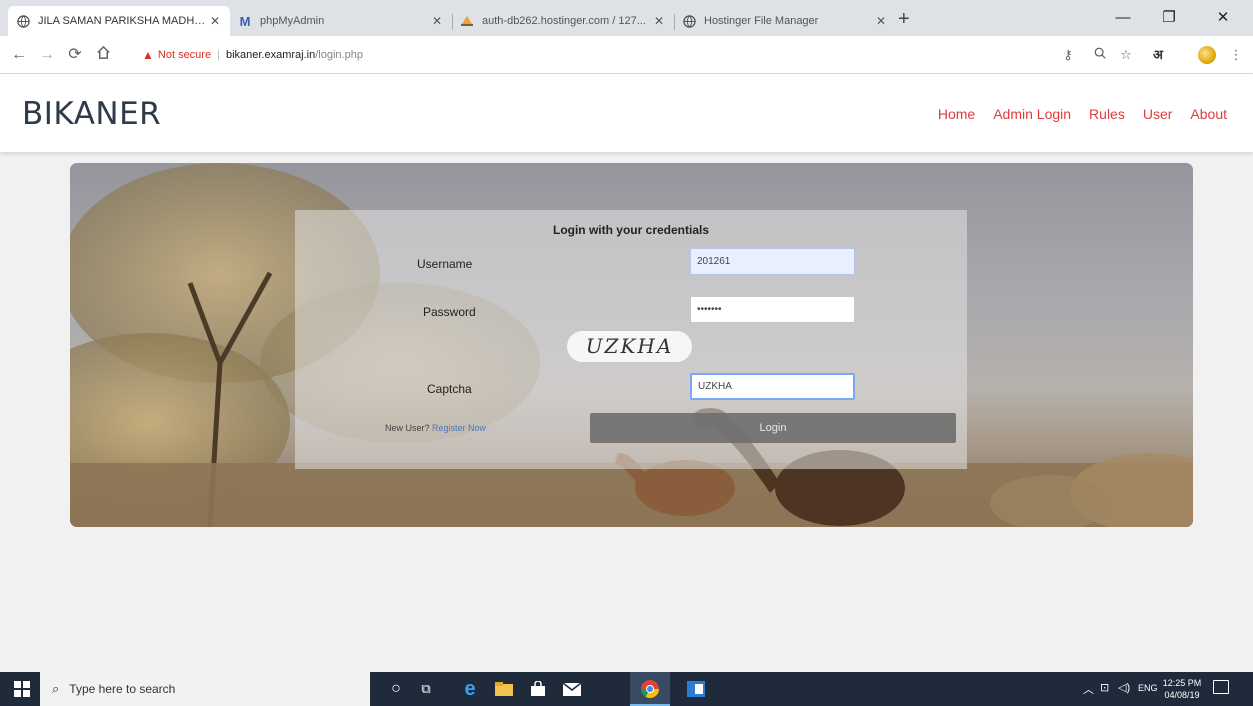 The width and height of the screenshot is (1253, 706). I want to click on phpmyadmin-icon: M, so click(245, 21).